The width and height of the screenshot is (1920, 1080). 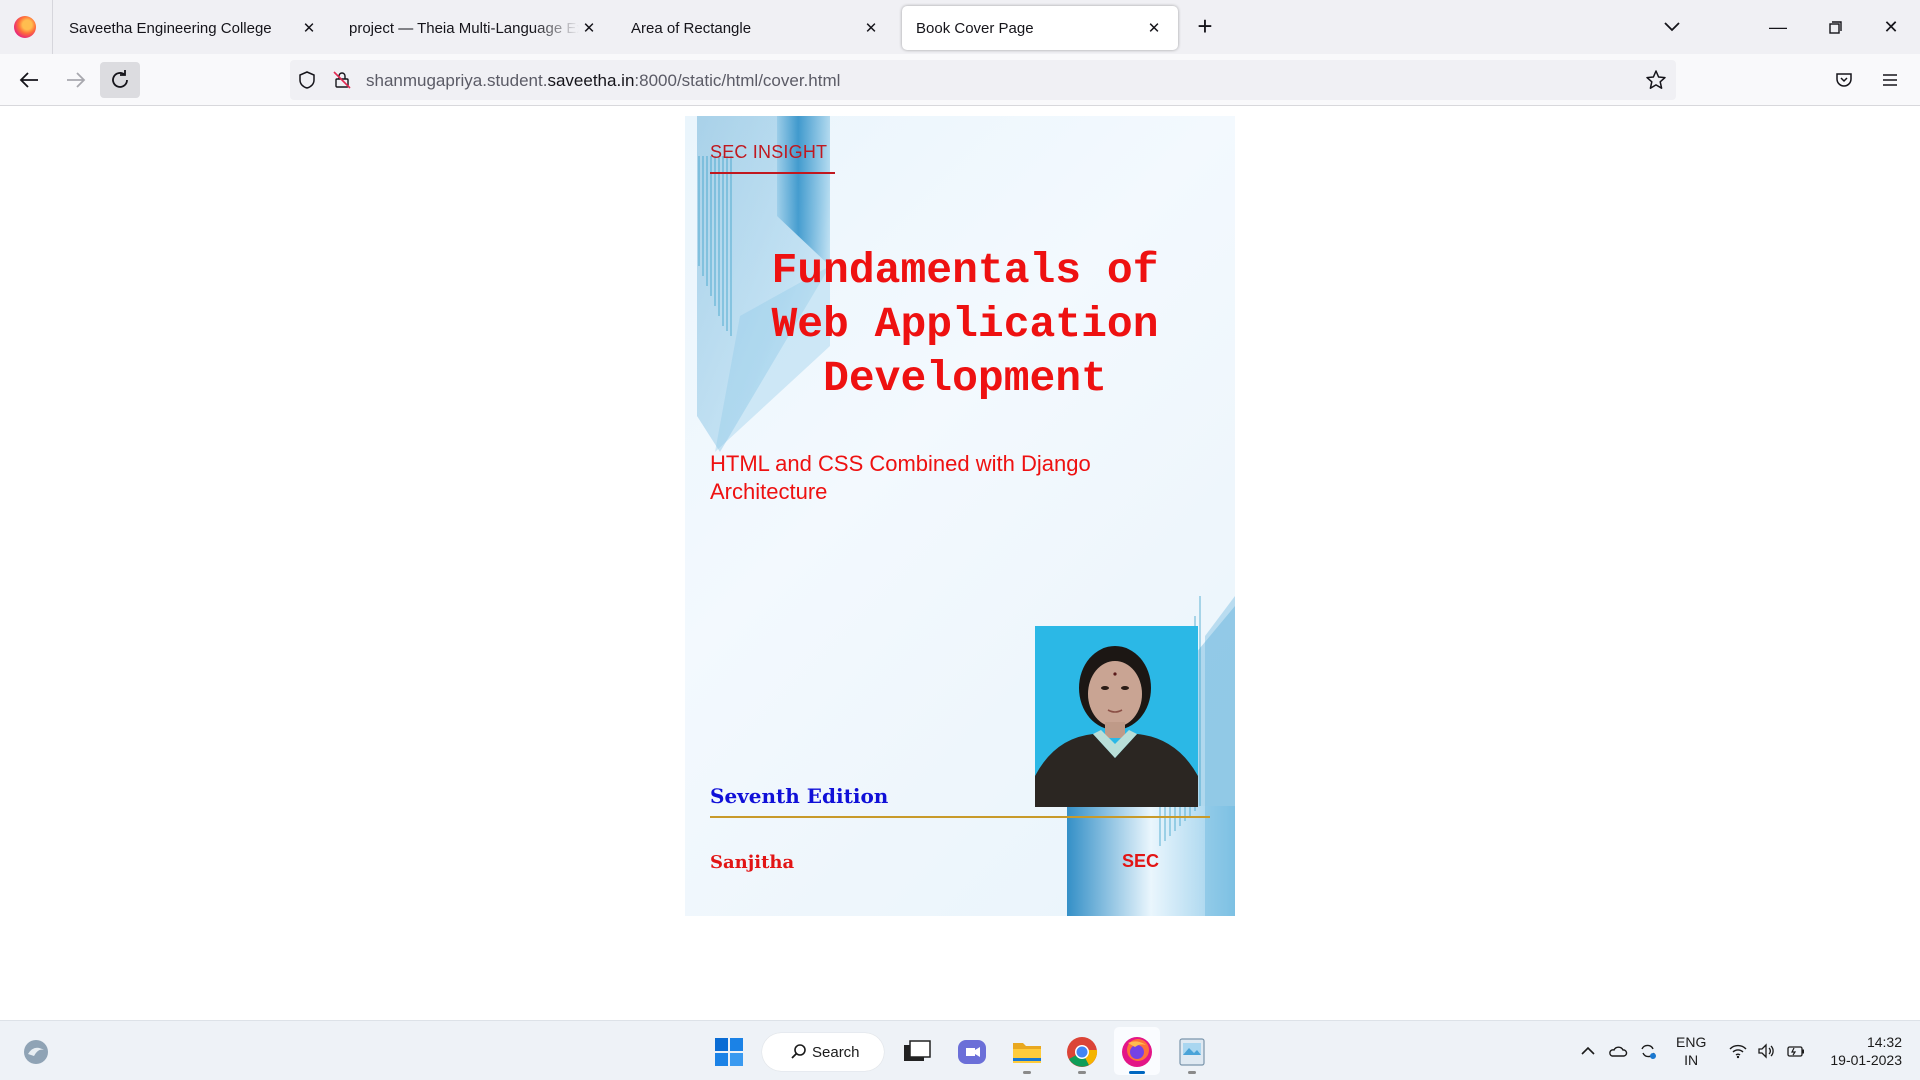 I want to click on tab-area-of-rectangle: Area of Rectangle ✕, so click(x=756, y=28).